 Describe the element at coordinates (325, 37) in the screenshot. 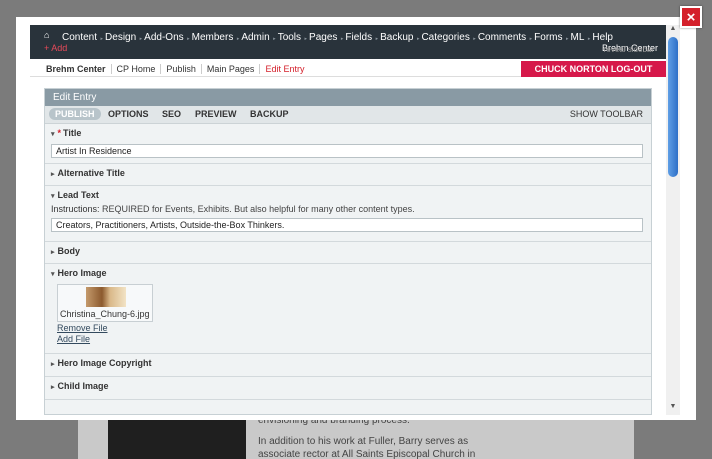

I see `nav-item-pages: Pages` at that location.